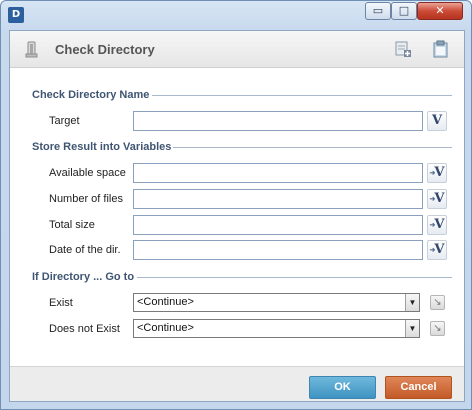 This screenshot has height=410, width=472. I want to click on section-title-goto: If Directory ... Go to, so click(83, 277).